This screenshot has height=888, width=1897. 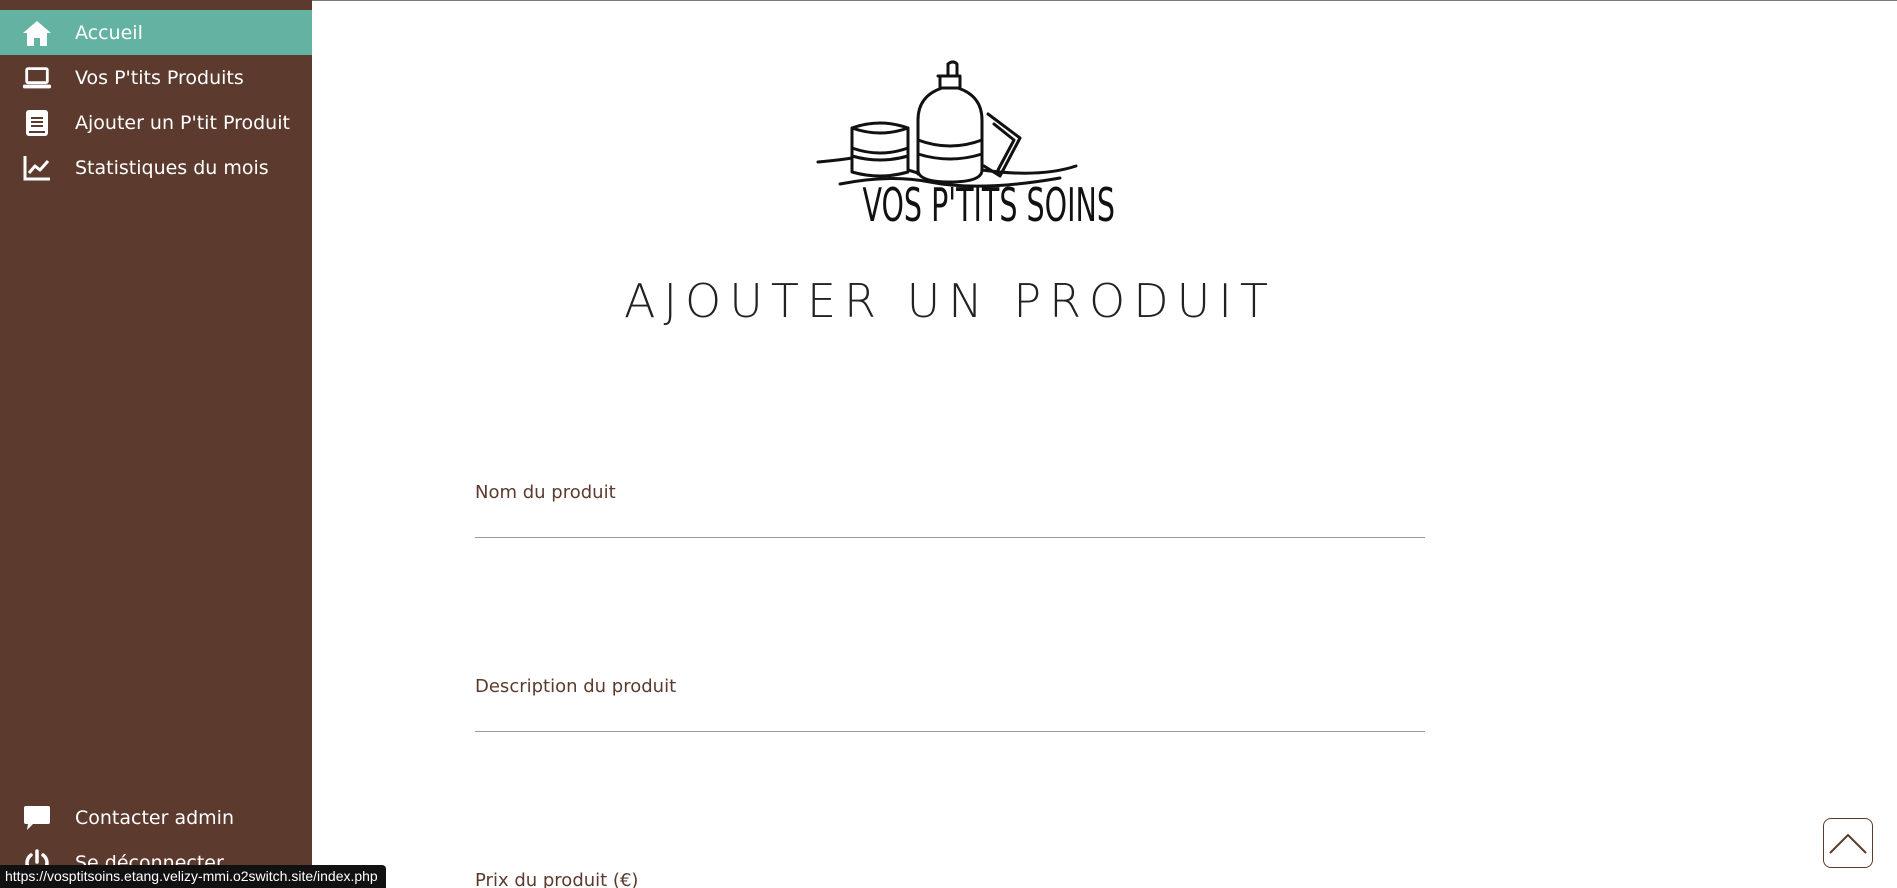 I want to click on sidebar-item-label: Contacter admin, so click(x=154, y=817).